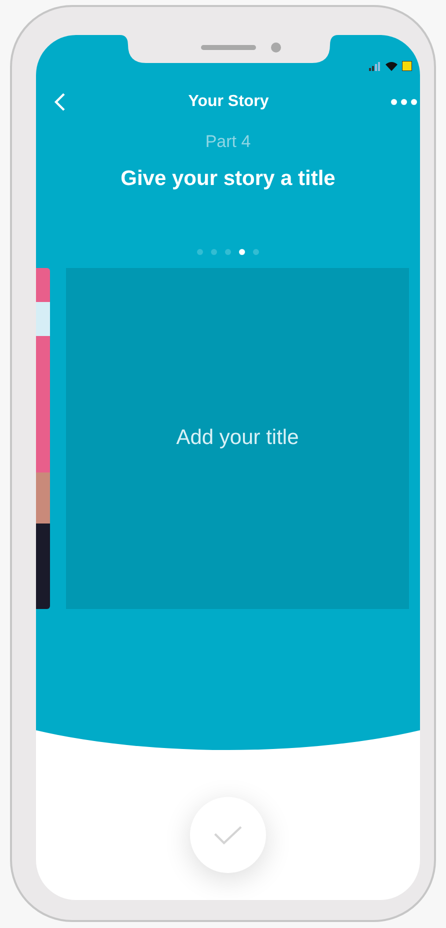 This screenshot has width=446, height=928. Describe the element at coordinates (404, 102) in the screenshot. I see `more-icon` at that location.